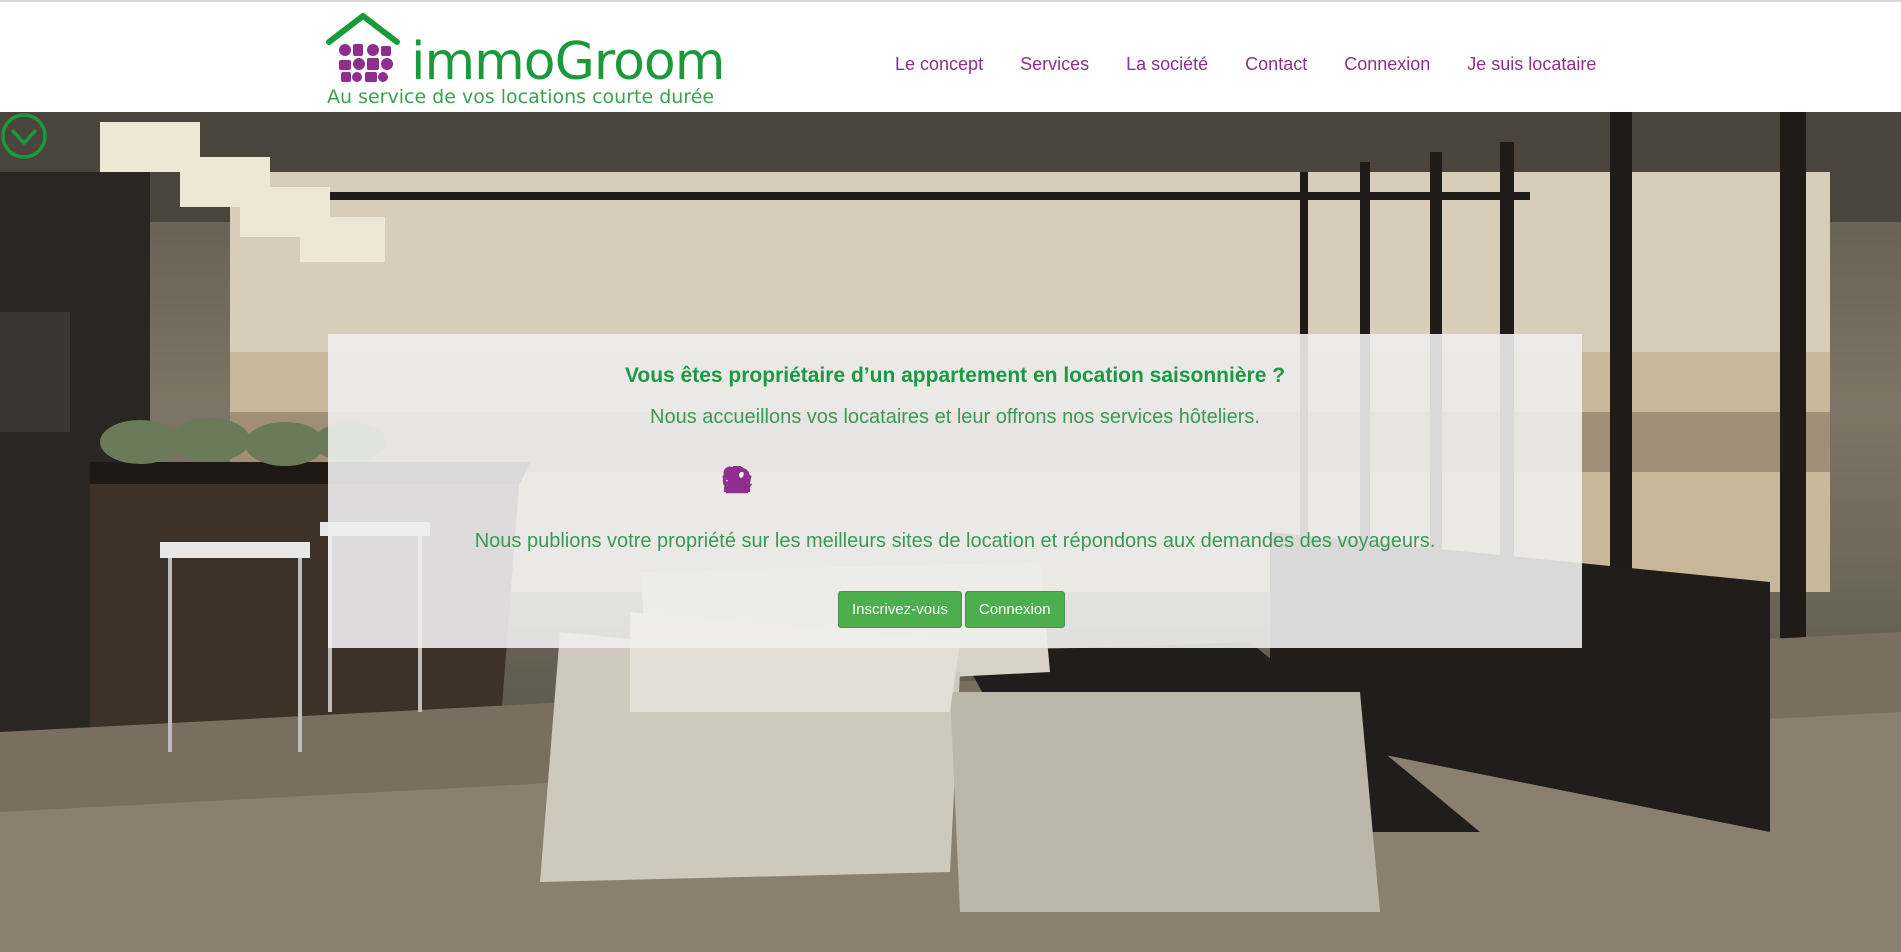 Image resolution: width=1901 pixels, height=952 pixels. I want to click on login-button: Connexion, so click(1014, 609).